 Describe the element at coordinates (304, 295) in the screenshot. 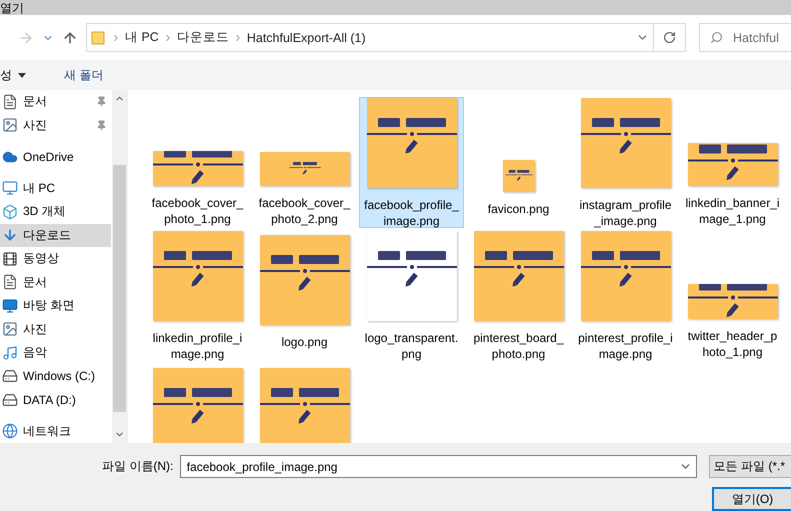

I see `file-item: logo.png` at that location.